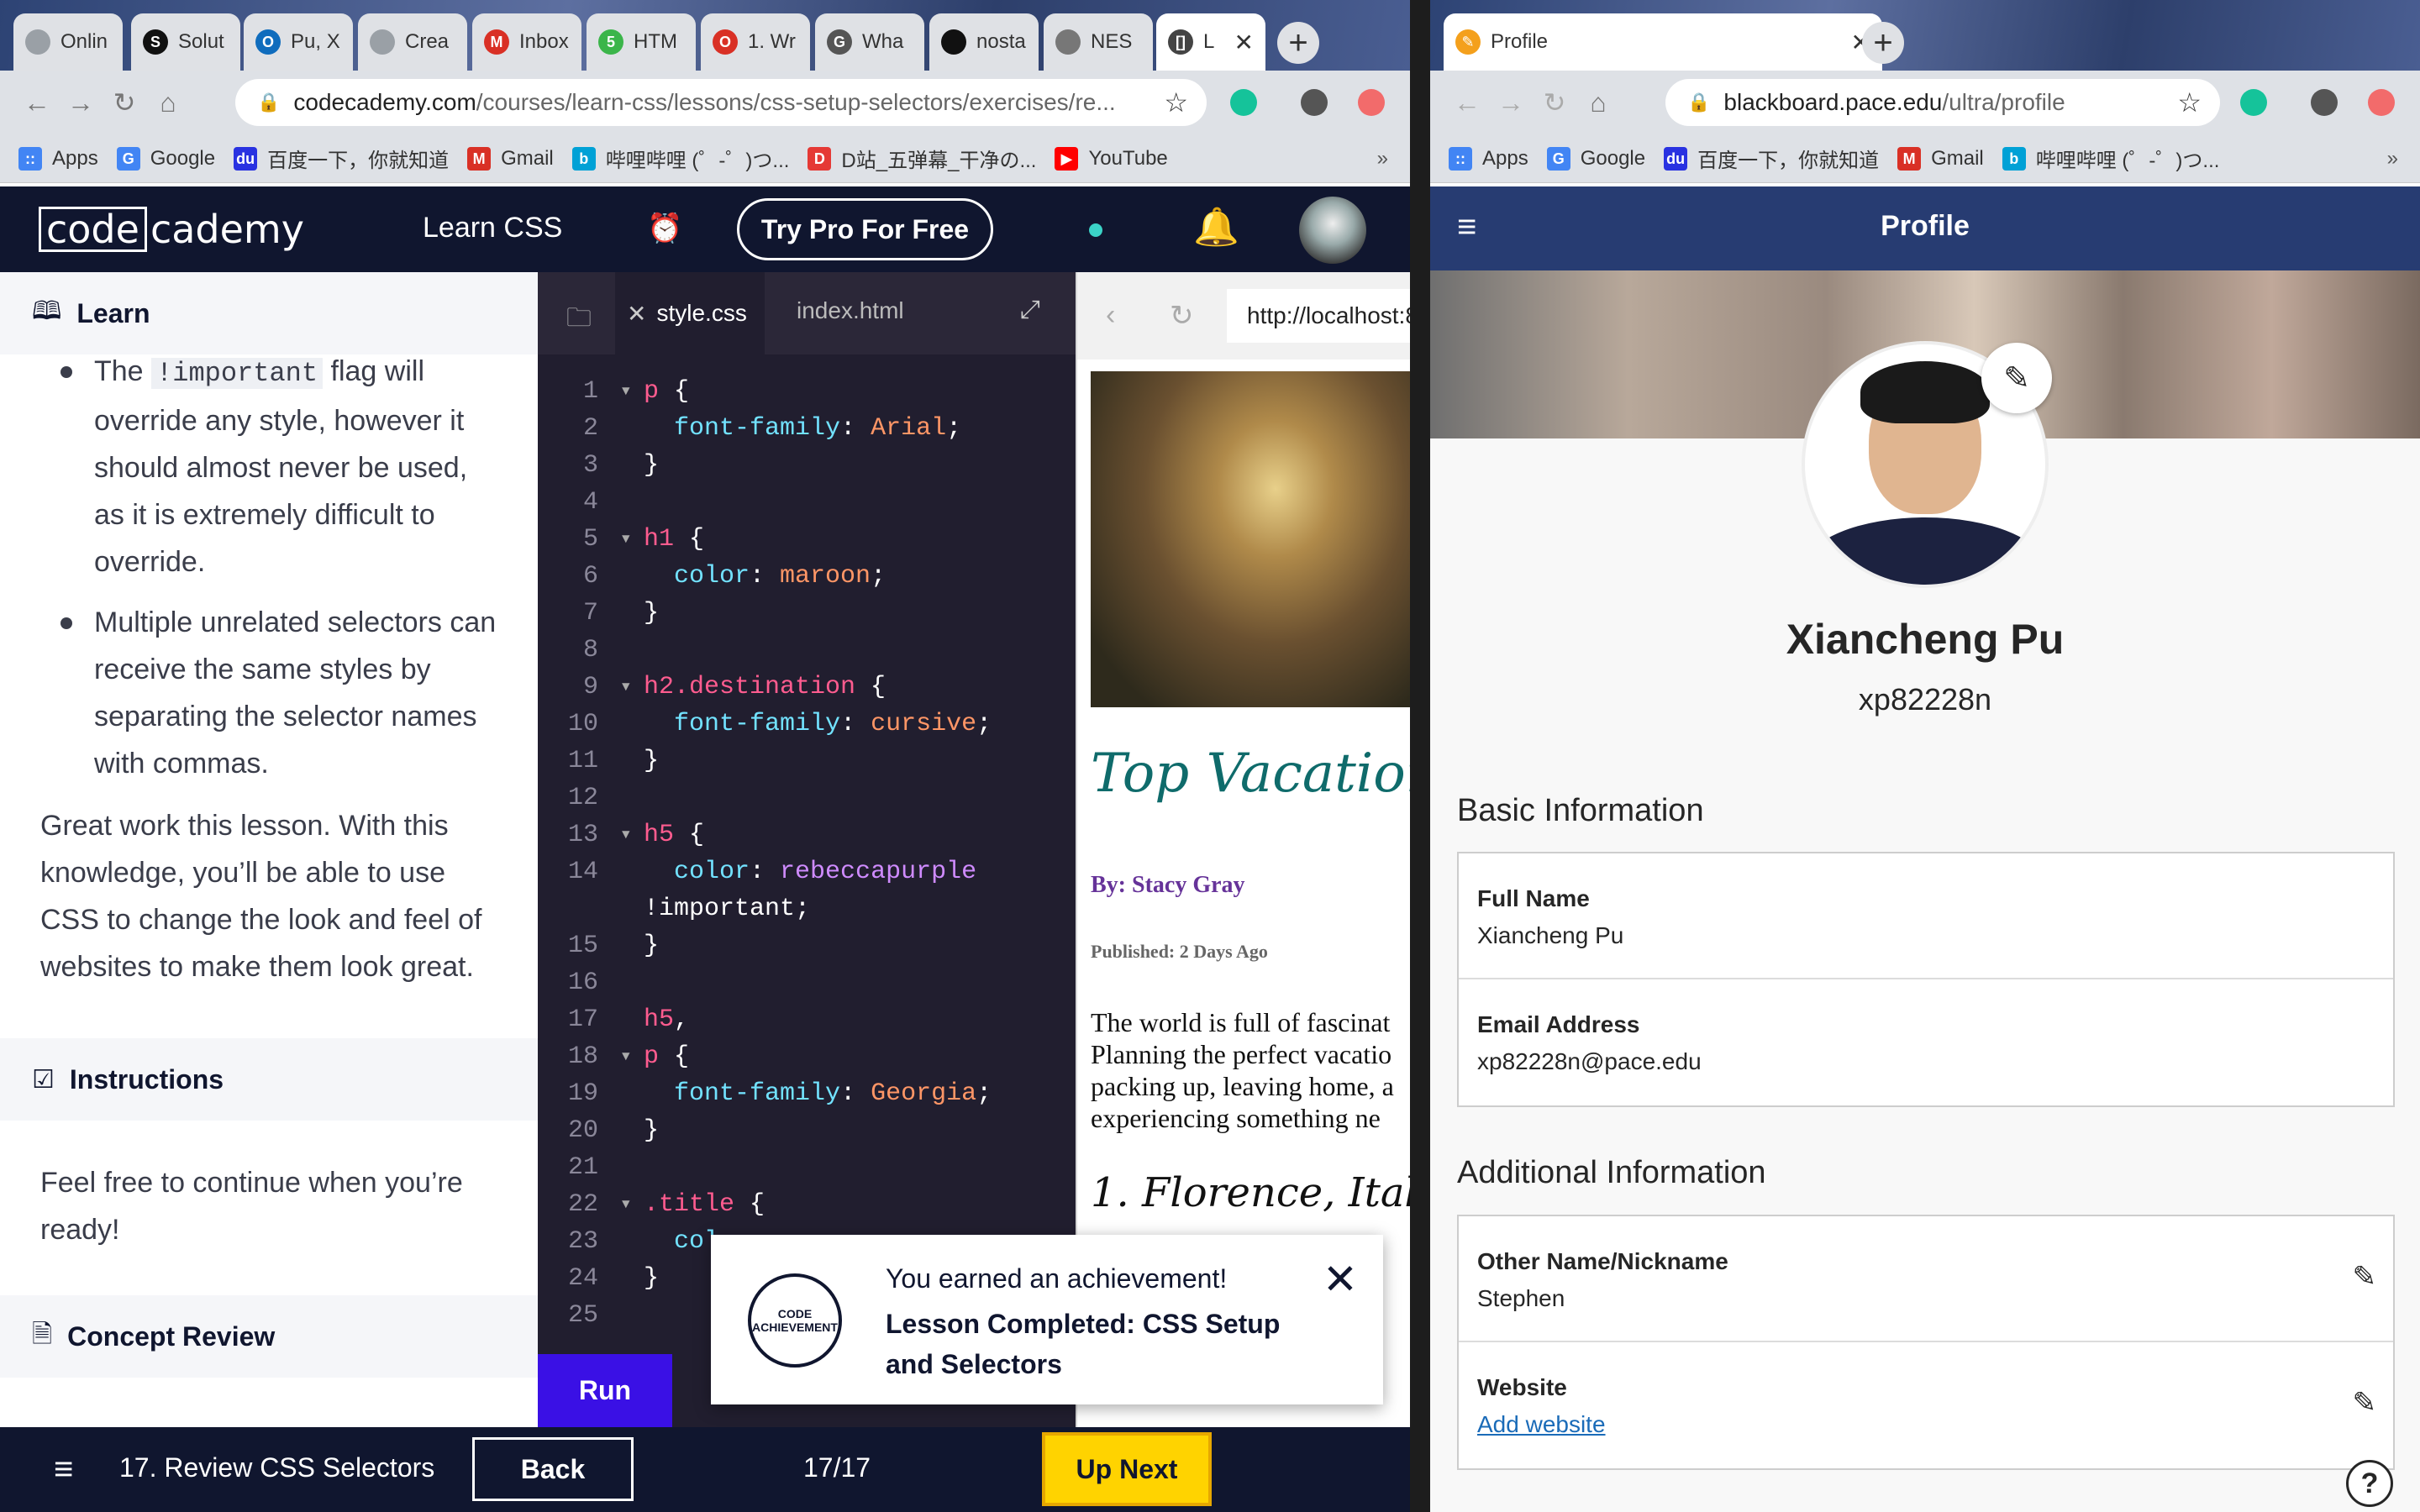 The image size is (2420, 1512). What do you see at coordinates (172, 229) in the screenshot?
I see `codecademy-logo: code cademy` at bounding box center [172, 229].